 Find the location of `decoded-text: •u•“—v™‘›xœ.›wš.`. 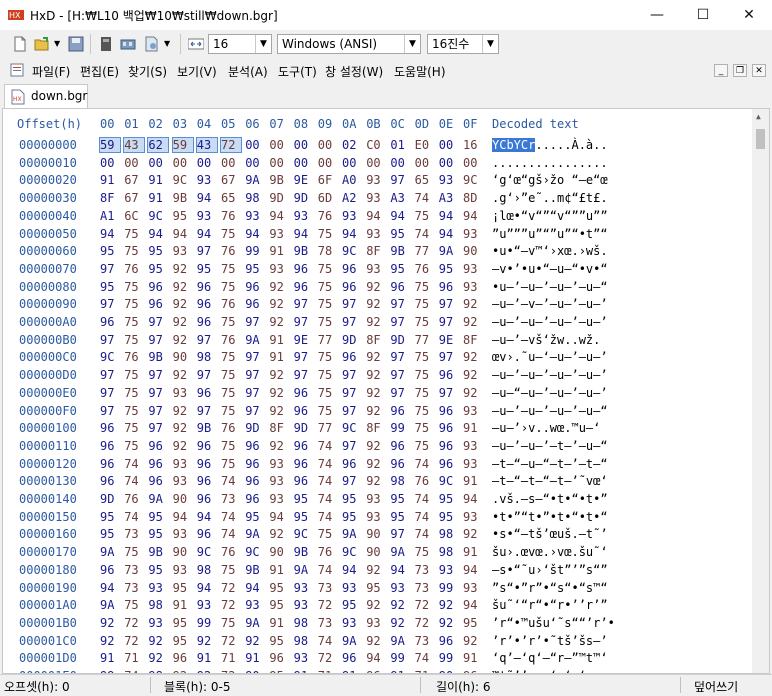

decoded-text: •u•“—v™‘›xœ.›wš. is located at coordinates (550, 251).